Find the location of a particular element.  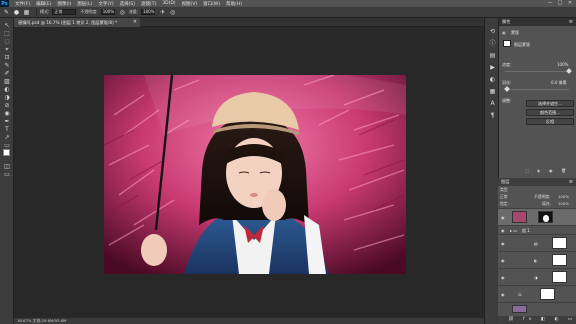

character-panel-icon: A is located at coordinates (492, 104).